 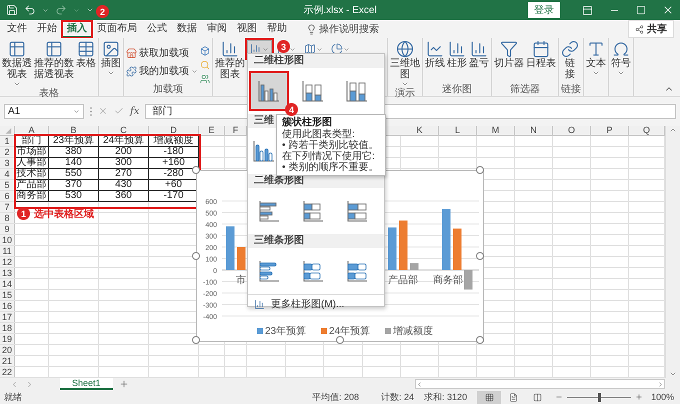 I want to click on row-header: 22, so click(x=7, y=372).